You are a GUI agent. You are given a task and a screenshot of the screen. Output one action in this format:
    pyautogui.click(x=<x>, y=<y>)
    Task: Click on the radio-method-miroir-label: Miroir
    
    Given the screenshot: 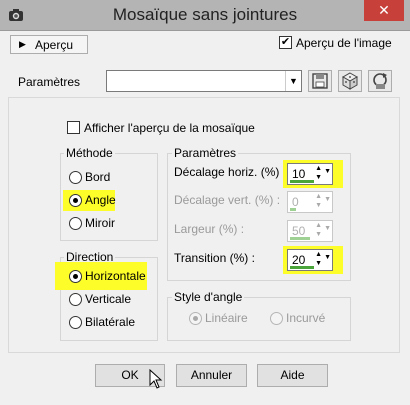 What is the action you would take?
    pyautogui.click(x=100, y=223)
    